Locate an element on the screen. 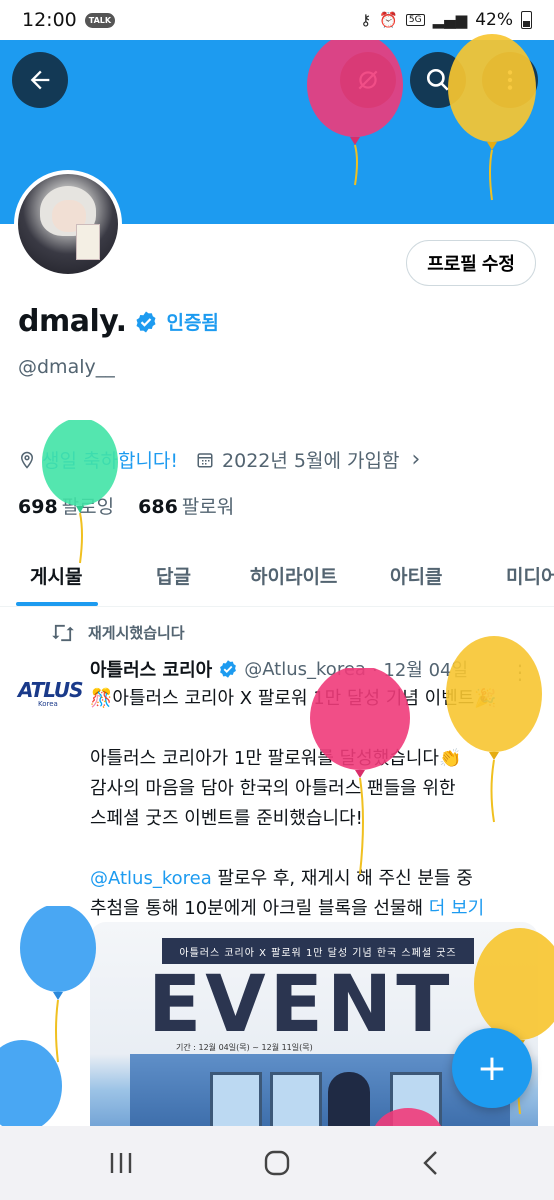  verified-label: 인증됨 is located at coordinates (192, 321).